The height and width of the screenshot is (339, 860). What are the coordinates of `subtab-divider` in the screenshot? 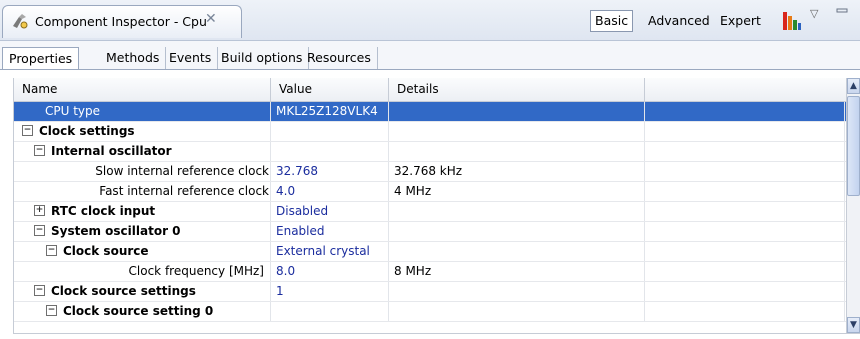 It's located at (430, 69).